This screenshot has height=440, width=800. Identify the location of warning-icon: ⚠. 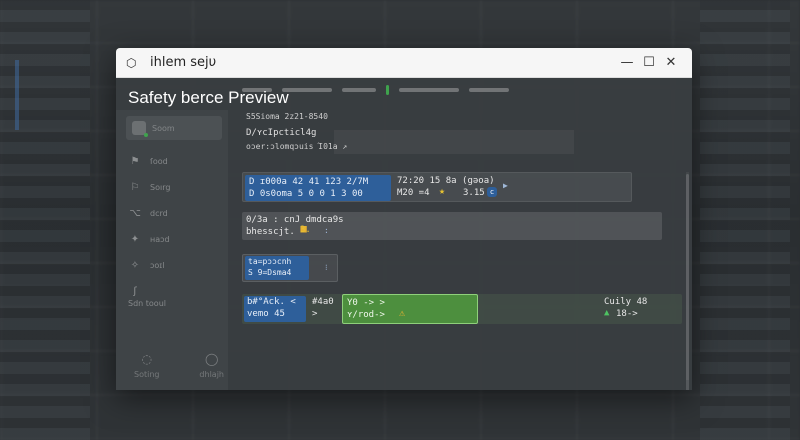
(402, 313).